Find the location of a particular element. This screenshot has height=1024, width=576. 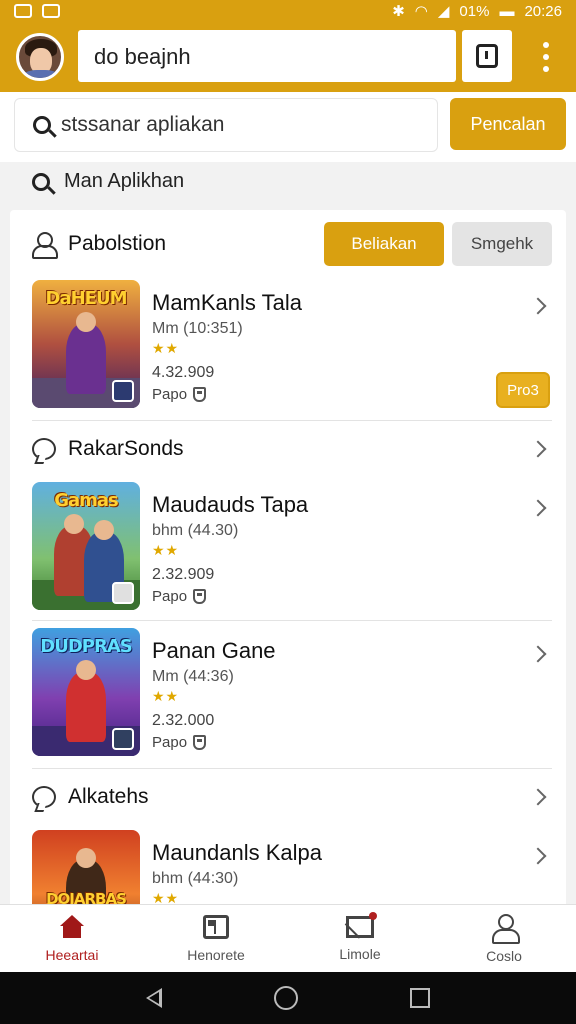

grid-icon is located at coordinates (216, 926).